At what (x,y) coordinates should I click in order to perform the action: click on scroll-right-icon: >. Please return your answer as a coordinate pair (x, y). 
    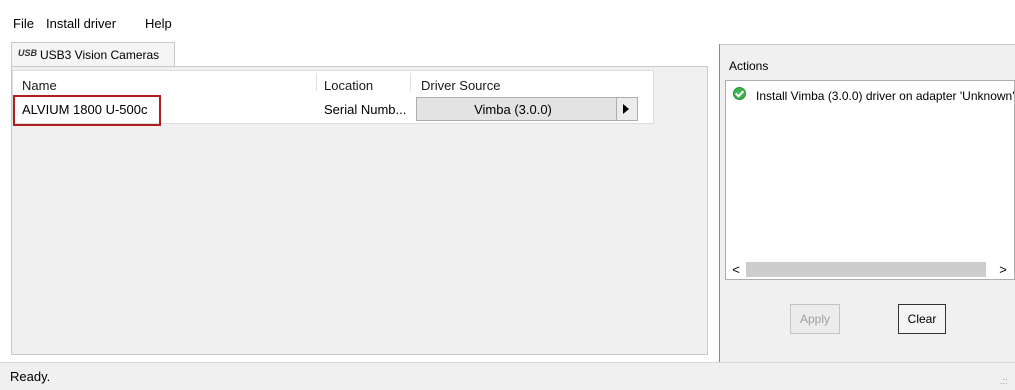
    Looking at the image, I should click on (1003, 270).